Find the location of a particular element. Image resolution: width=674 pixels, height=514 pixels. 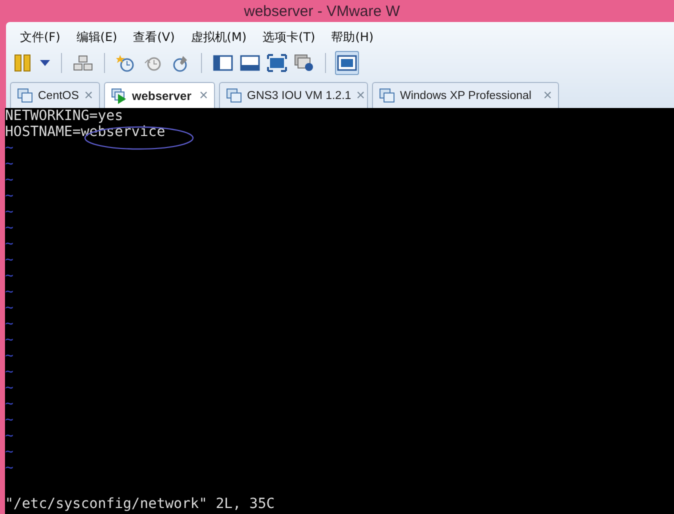

vm-tab: Windows XP Professional × is located at coordinates (465, 95).